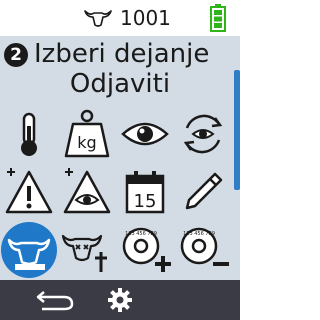 This screenshot has width=320, height=320. I want to click on calendar-tile: 15, so click(145, 192).